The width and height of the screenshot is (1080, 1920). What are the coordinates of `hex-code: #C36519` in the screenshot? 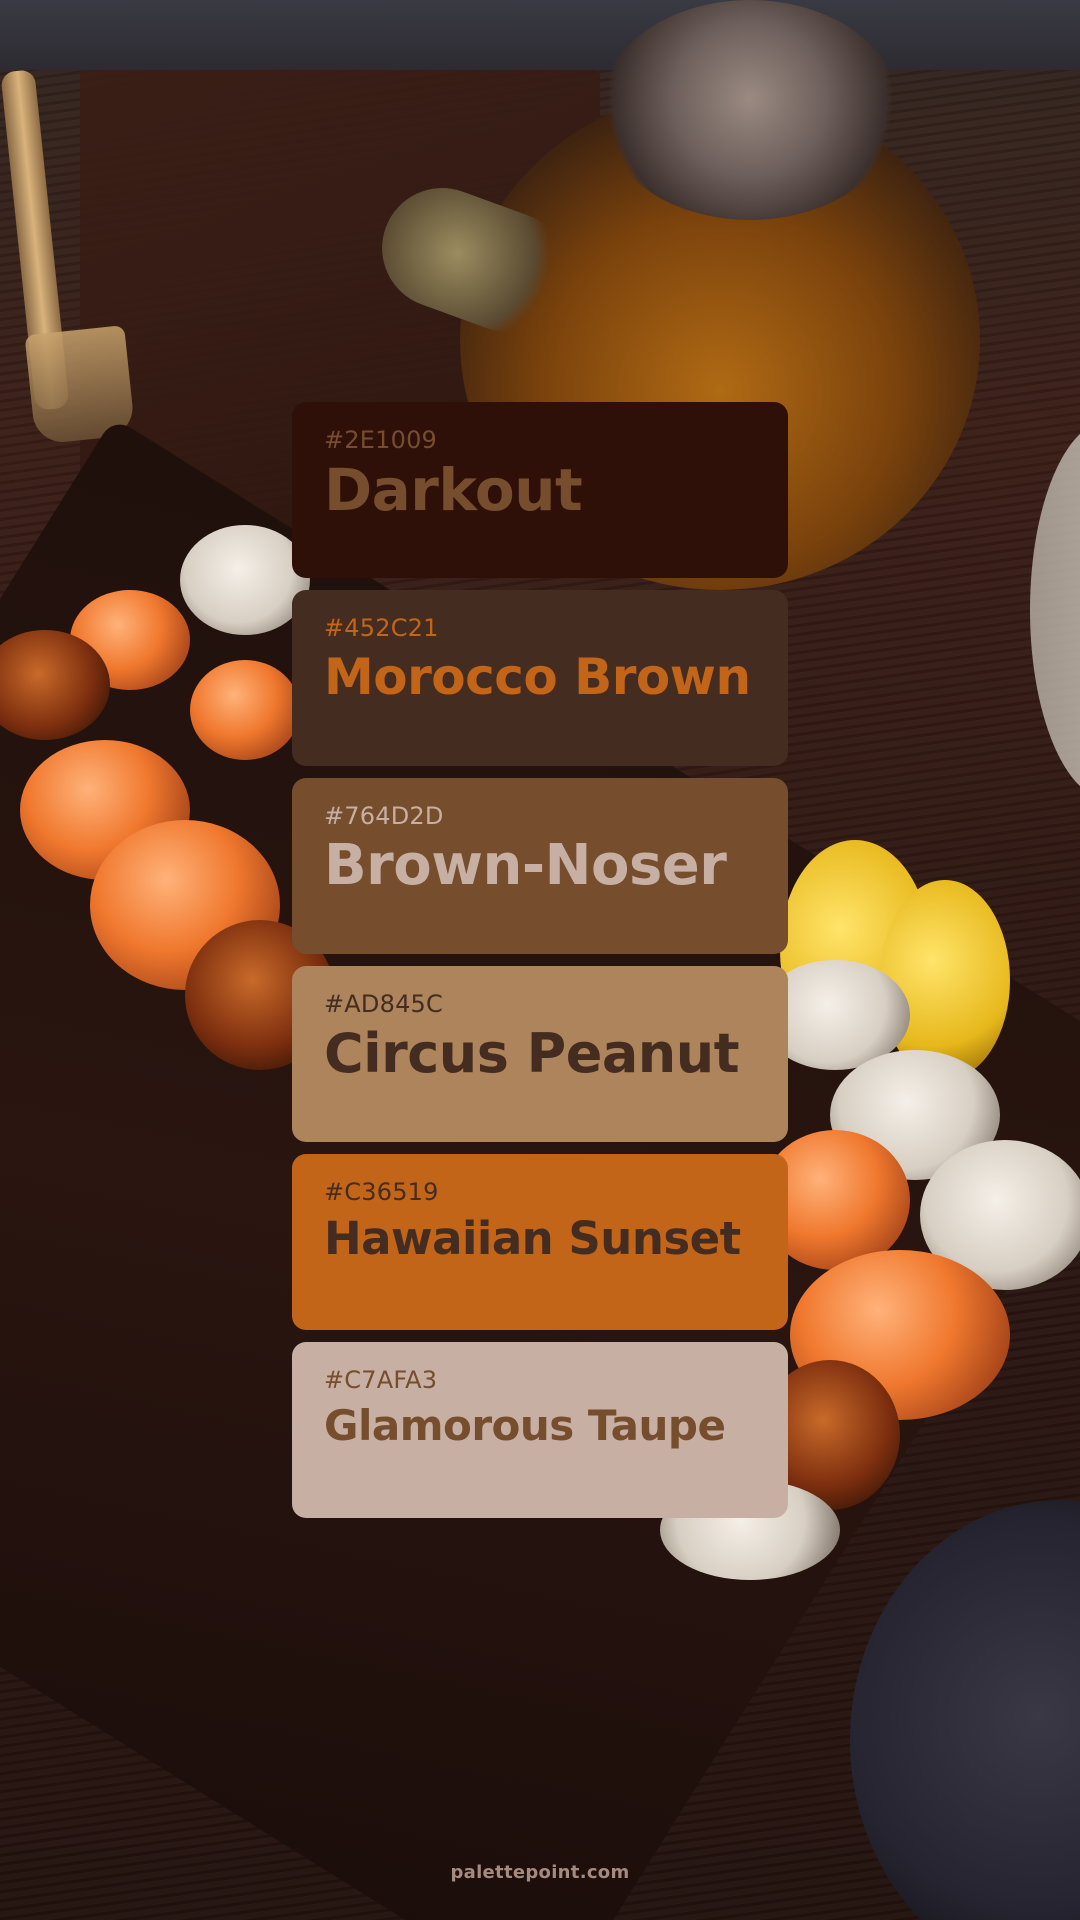 It's located at (381, 1192).